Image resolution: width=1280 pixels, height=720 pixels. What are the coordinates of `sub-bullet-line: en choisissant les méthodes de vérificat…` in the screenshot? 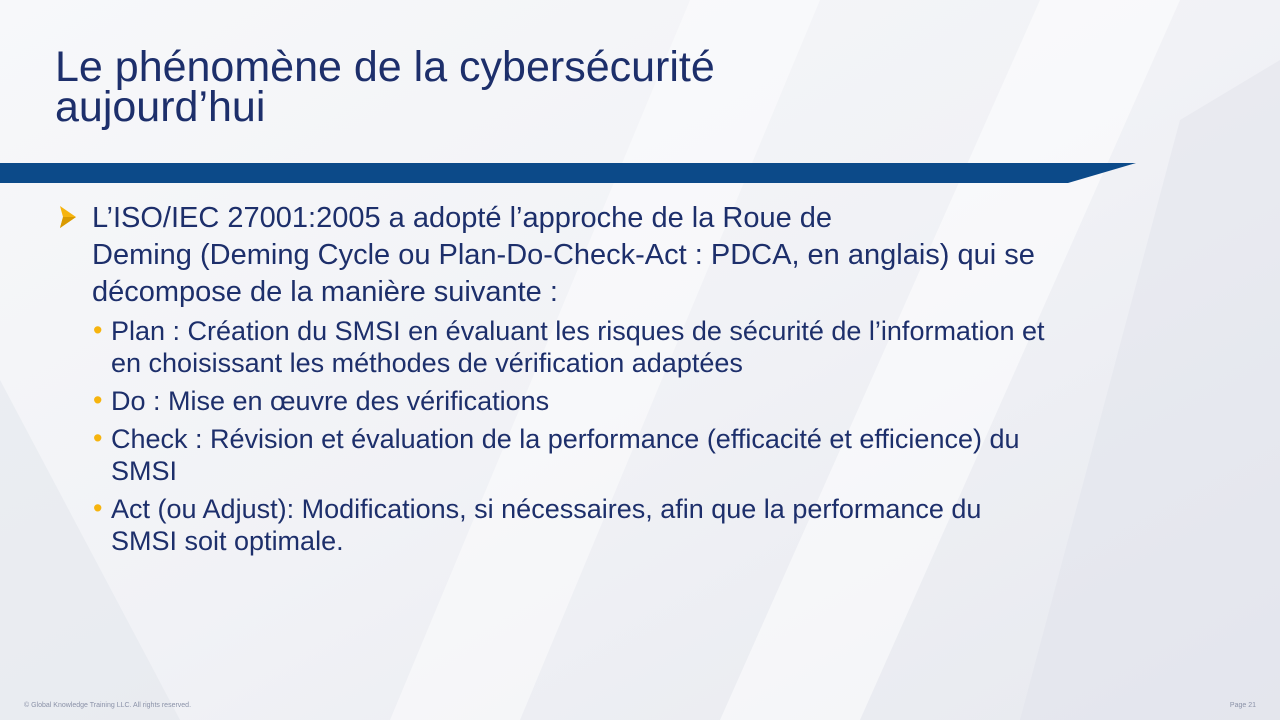 It's located at (427, 363).